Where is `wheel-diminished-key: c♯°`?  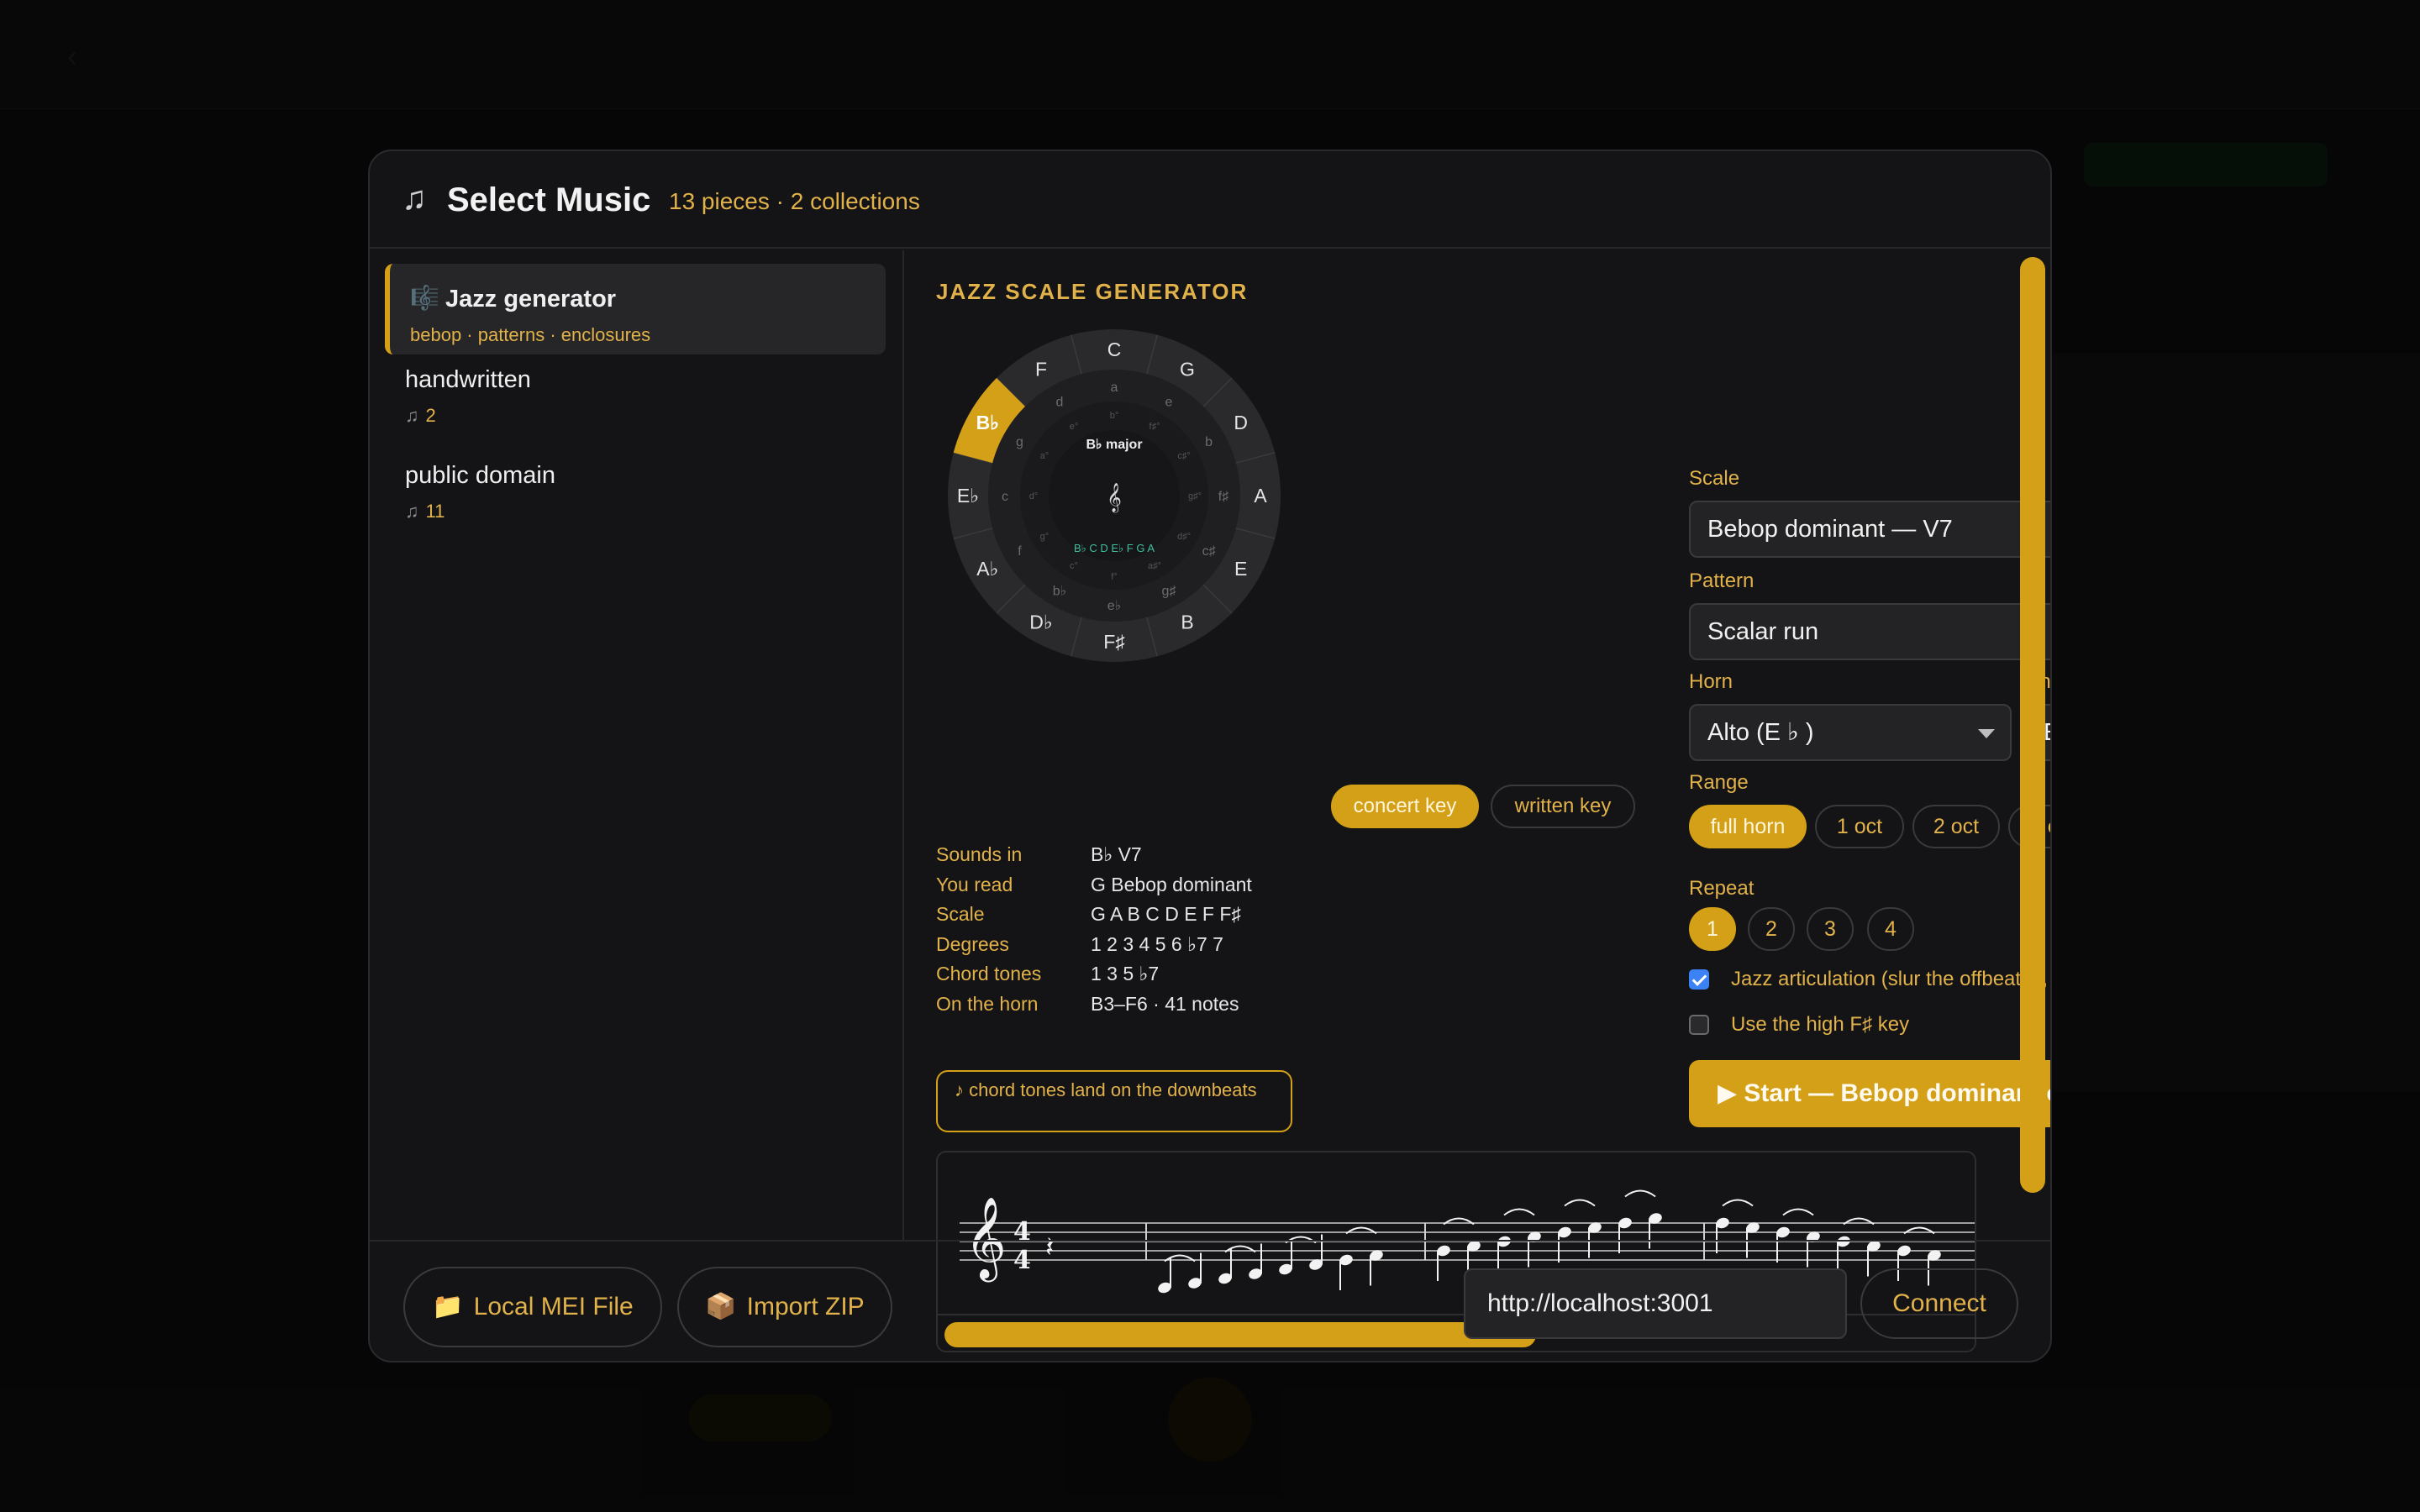 wheel-diminished-key: c♯° is located at coordinates (1183, 456).